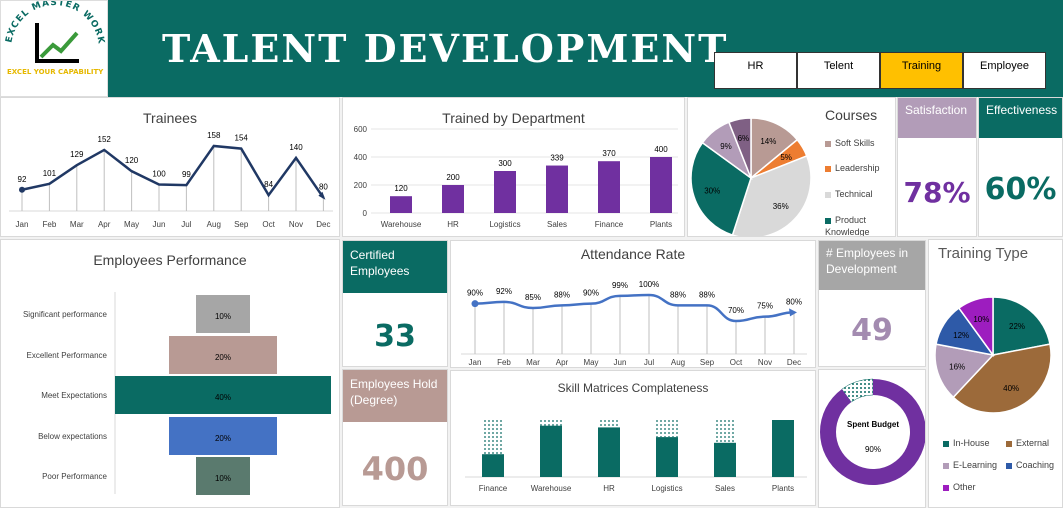 This screenshot has height=508, width=1063. Describe the element at coordinates (786, 157) in the screenshot. I see `courses-slice-label: 5%` at that location.